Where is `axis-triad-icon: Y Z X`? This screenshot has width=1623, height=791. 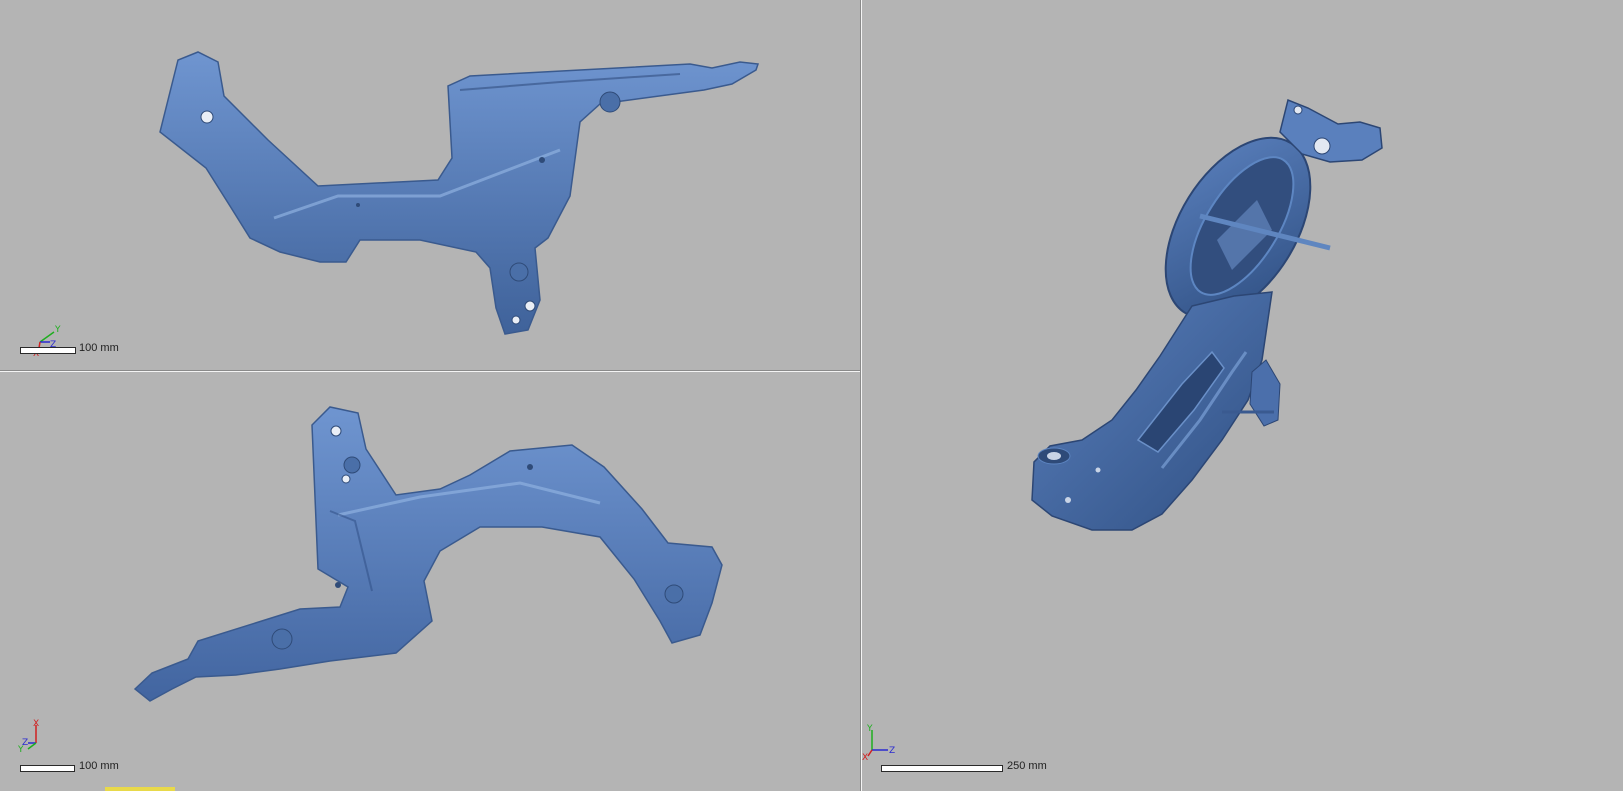 axis-triad-icon: Y Z X is located at coordinates (878, 743).